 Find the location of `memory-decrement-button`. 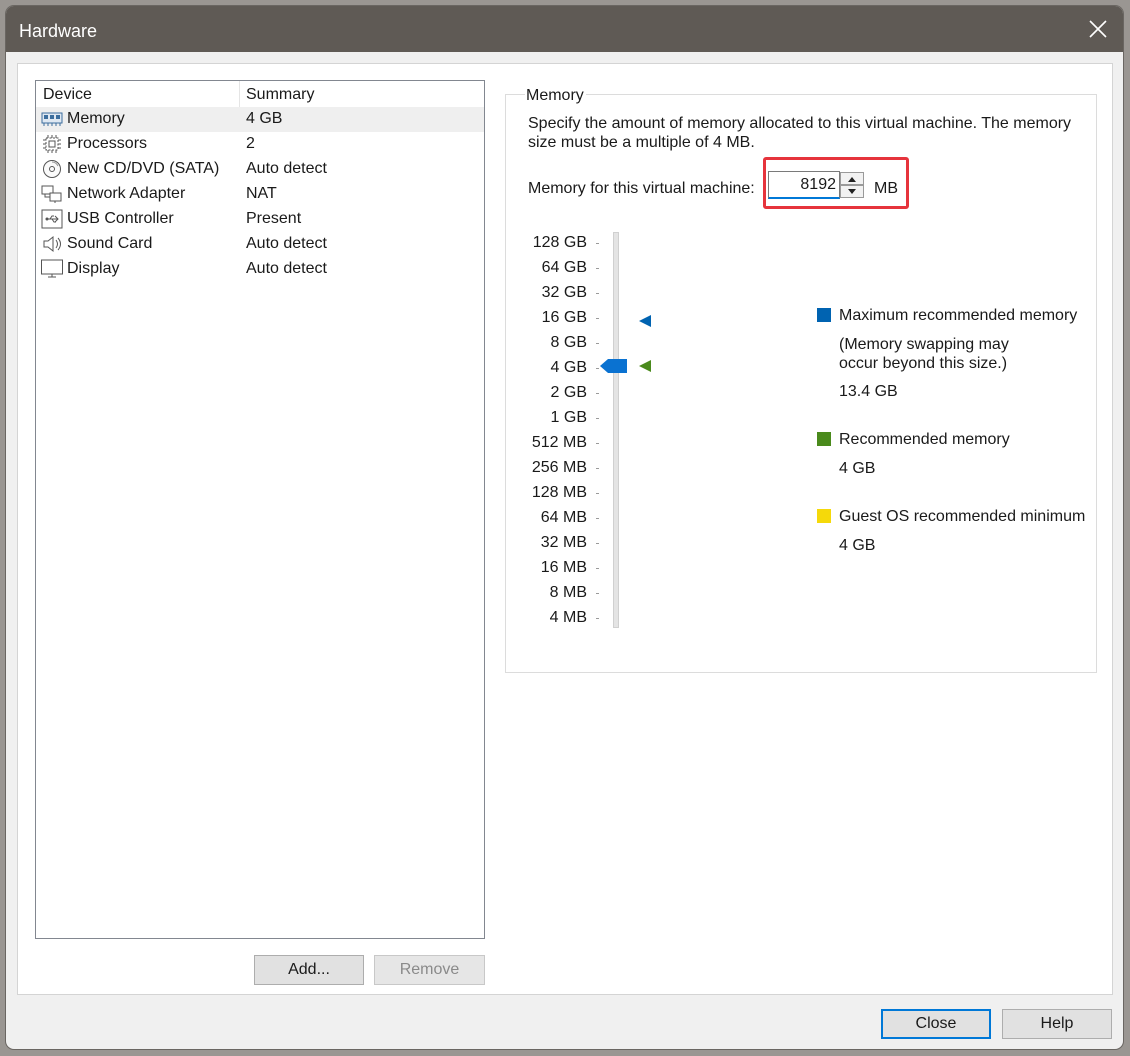

memory-decrement-button is located at coordinates (852, 191).